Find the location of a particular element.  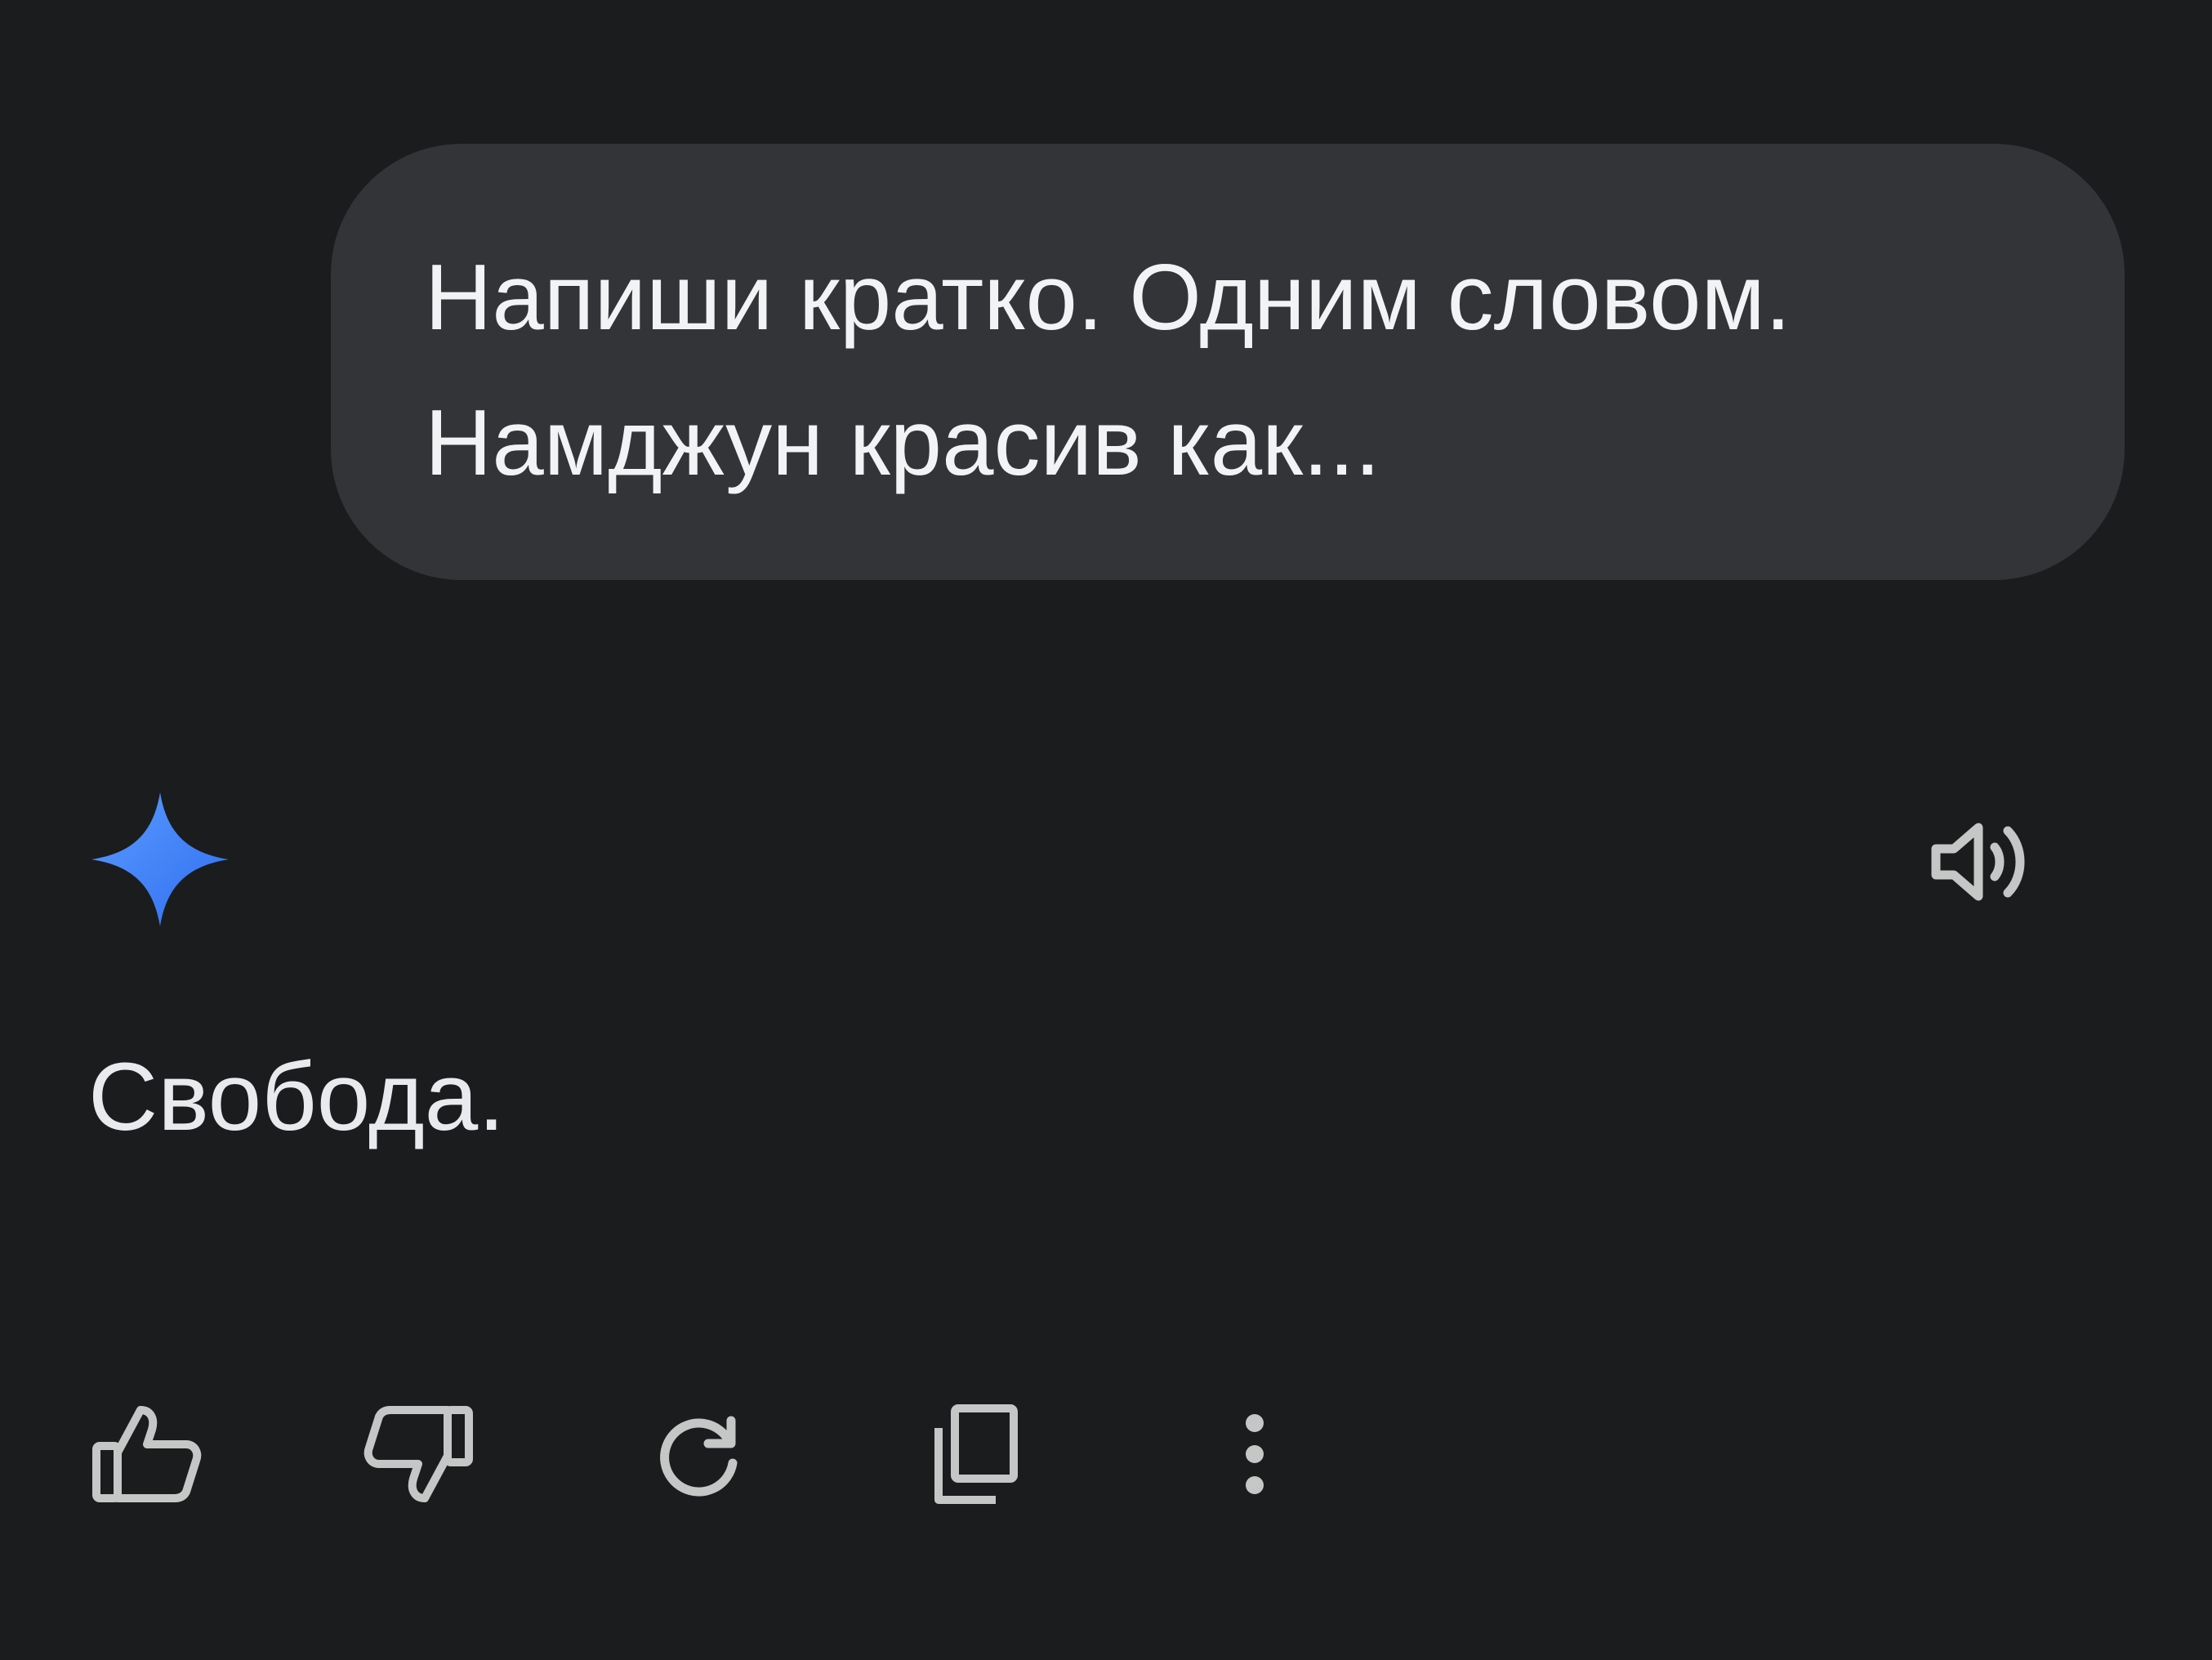

thumbs-down-icon is located at coordinates (419, 1454).